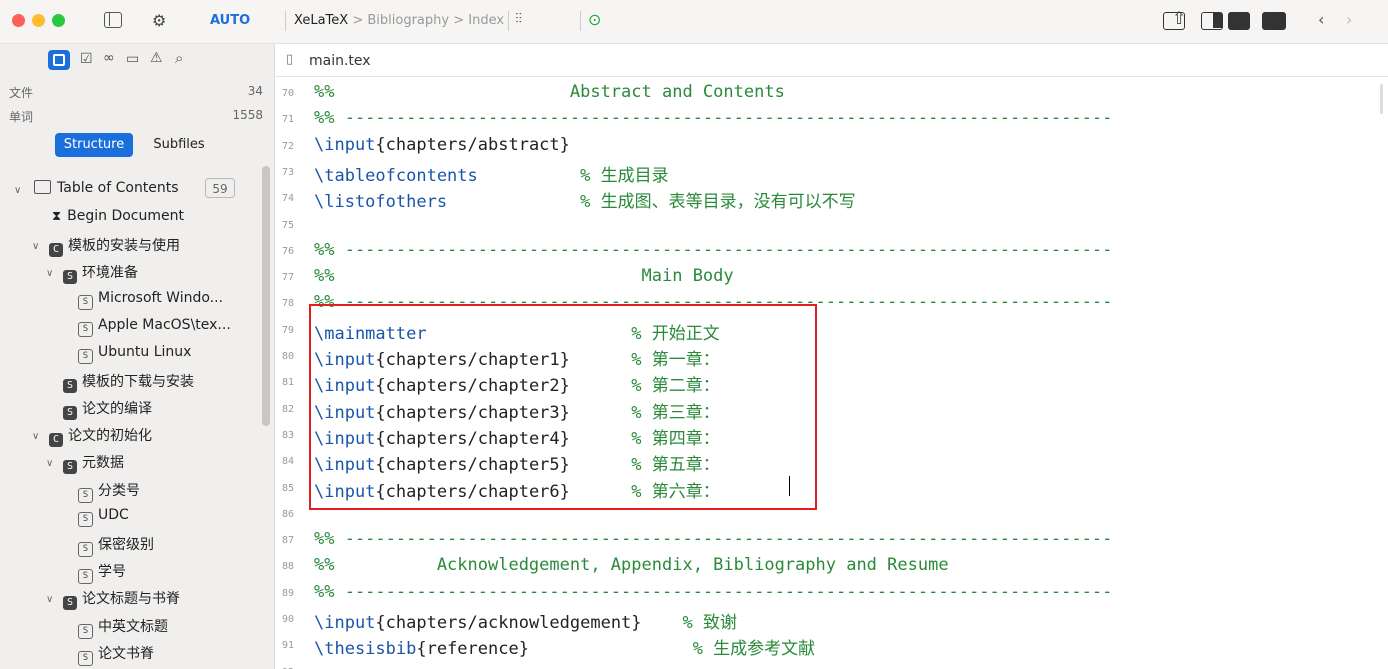 The image size is (1388, 669). Describe the element at coordinates (288, 93) in the screenshot. I see `line-number: 70` at that location.